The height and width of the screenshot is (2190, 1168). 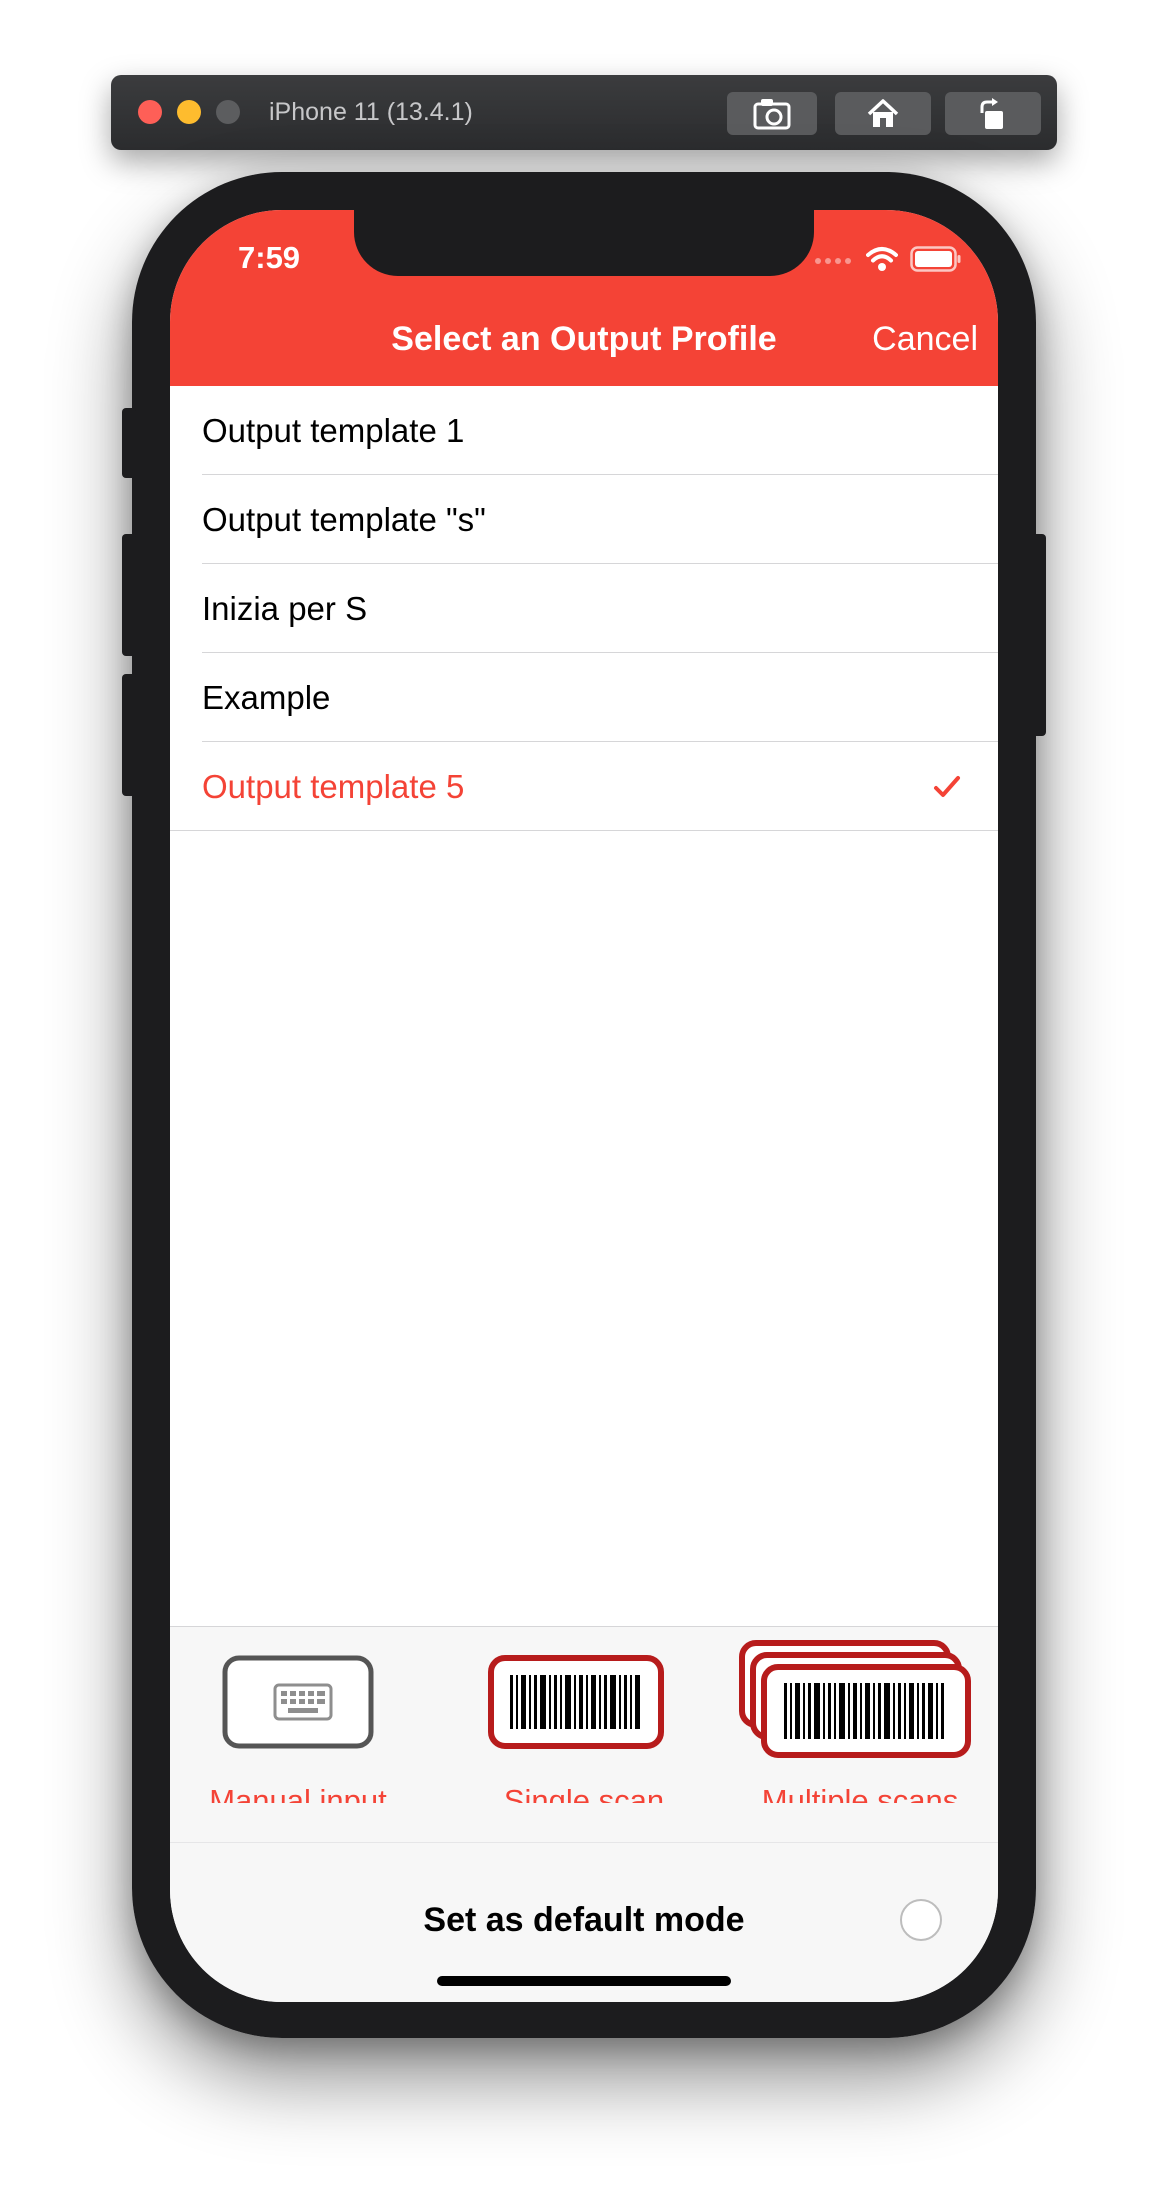 I want to click on wifi-icon, so click(x=882, y=259).